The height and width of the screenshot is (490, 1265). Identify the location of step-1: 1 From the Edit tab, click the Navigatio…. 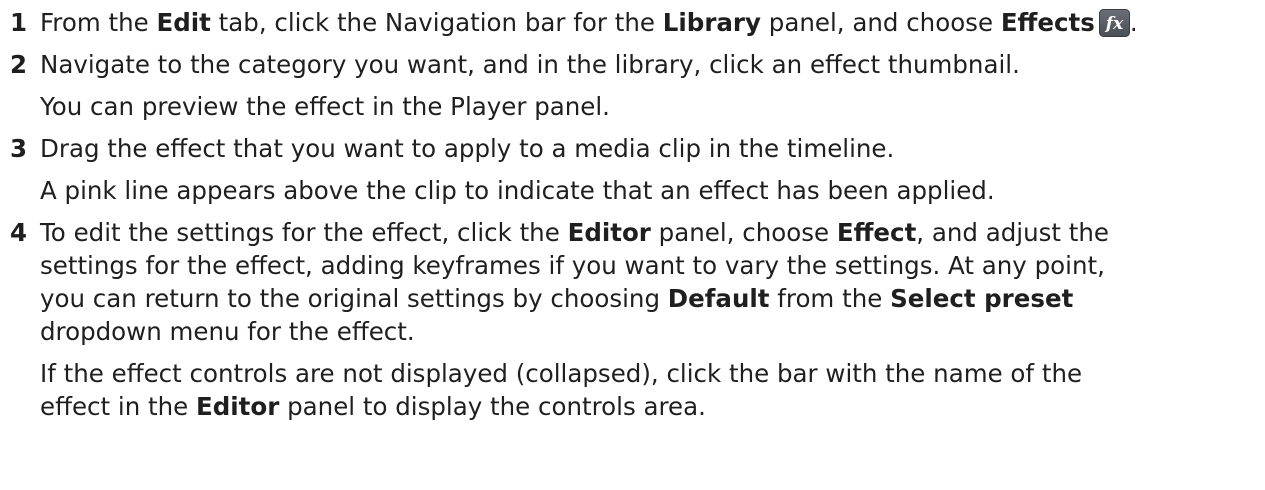
(632, 22).